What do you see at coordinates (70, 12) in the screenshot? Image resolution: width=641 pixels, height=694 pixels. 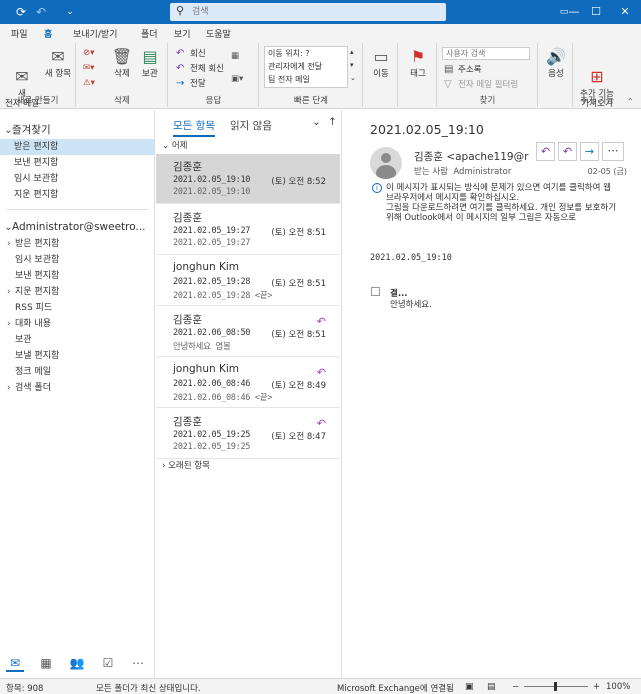 I see `customize-icon: ⌄` at bounding box center [70, 12].